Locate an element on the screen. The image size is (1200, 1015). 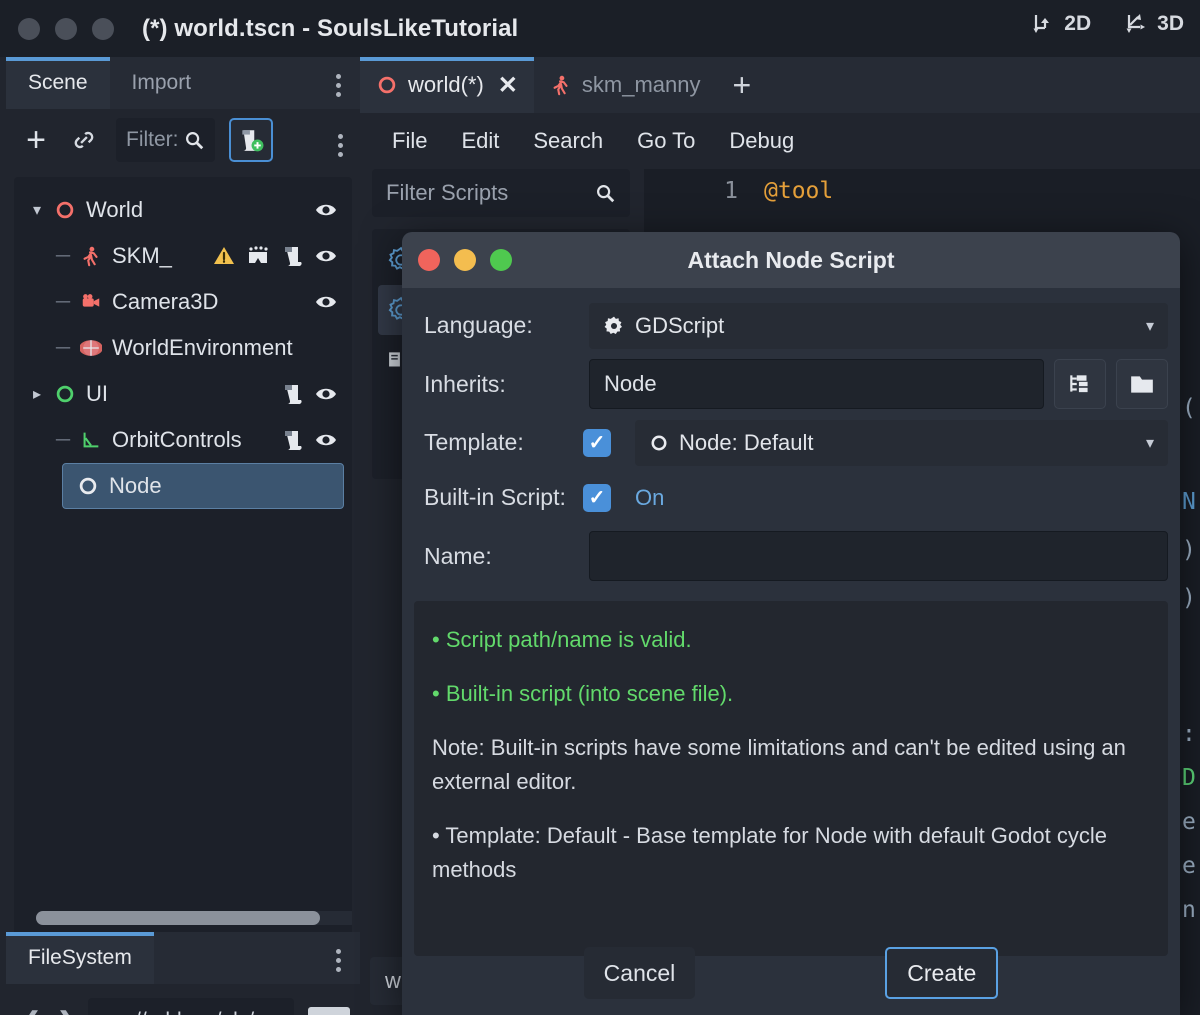
code-fragment: ) is located at coordinates (1189, 550).